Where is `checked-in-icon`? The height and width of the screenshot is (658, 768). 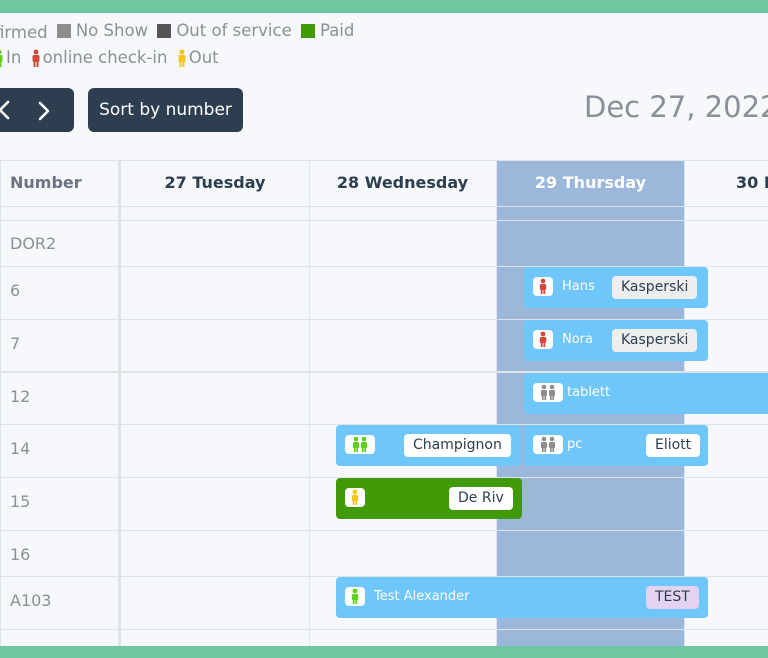 checked-in-icon is located at coordinates (355, 596).